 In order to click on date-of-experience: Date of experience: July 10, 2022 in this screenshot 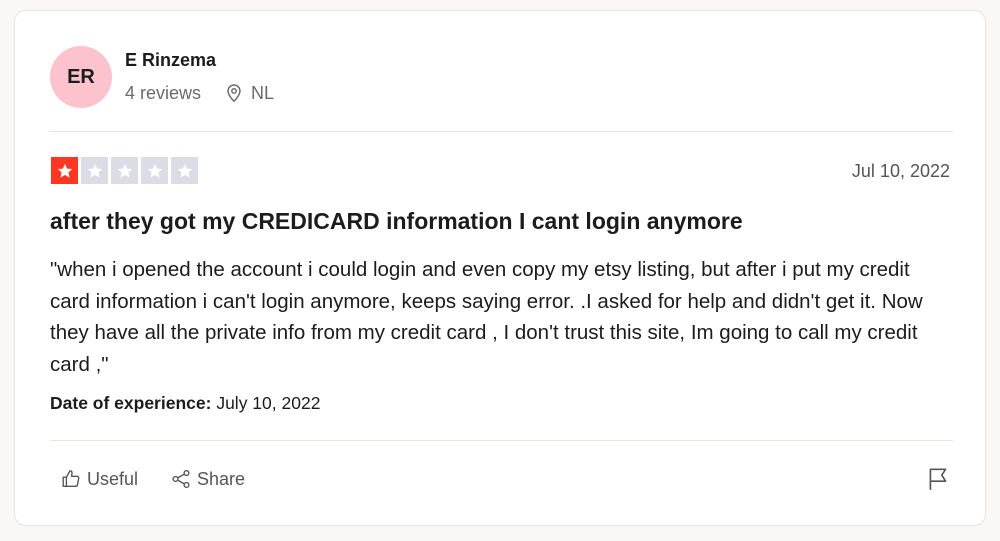, I will do `click(185, 403)`.